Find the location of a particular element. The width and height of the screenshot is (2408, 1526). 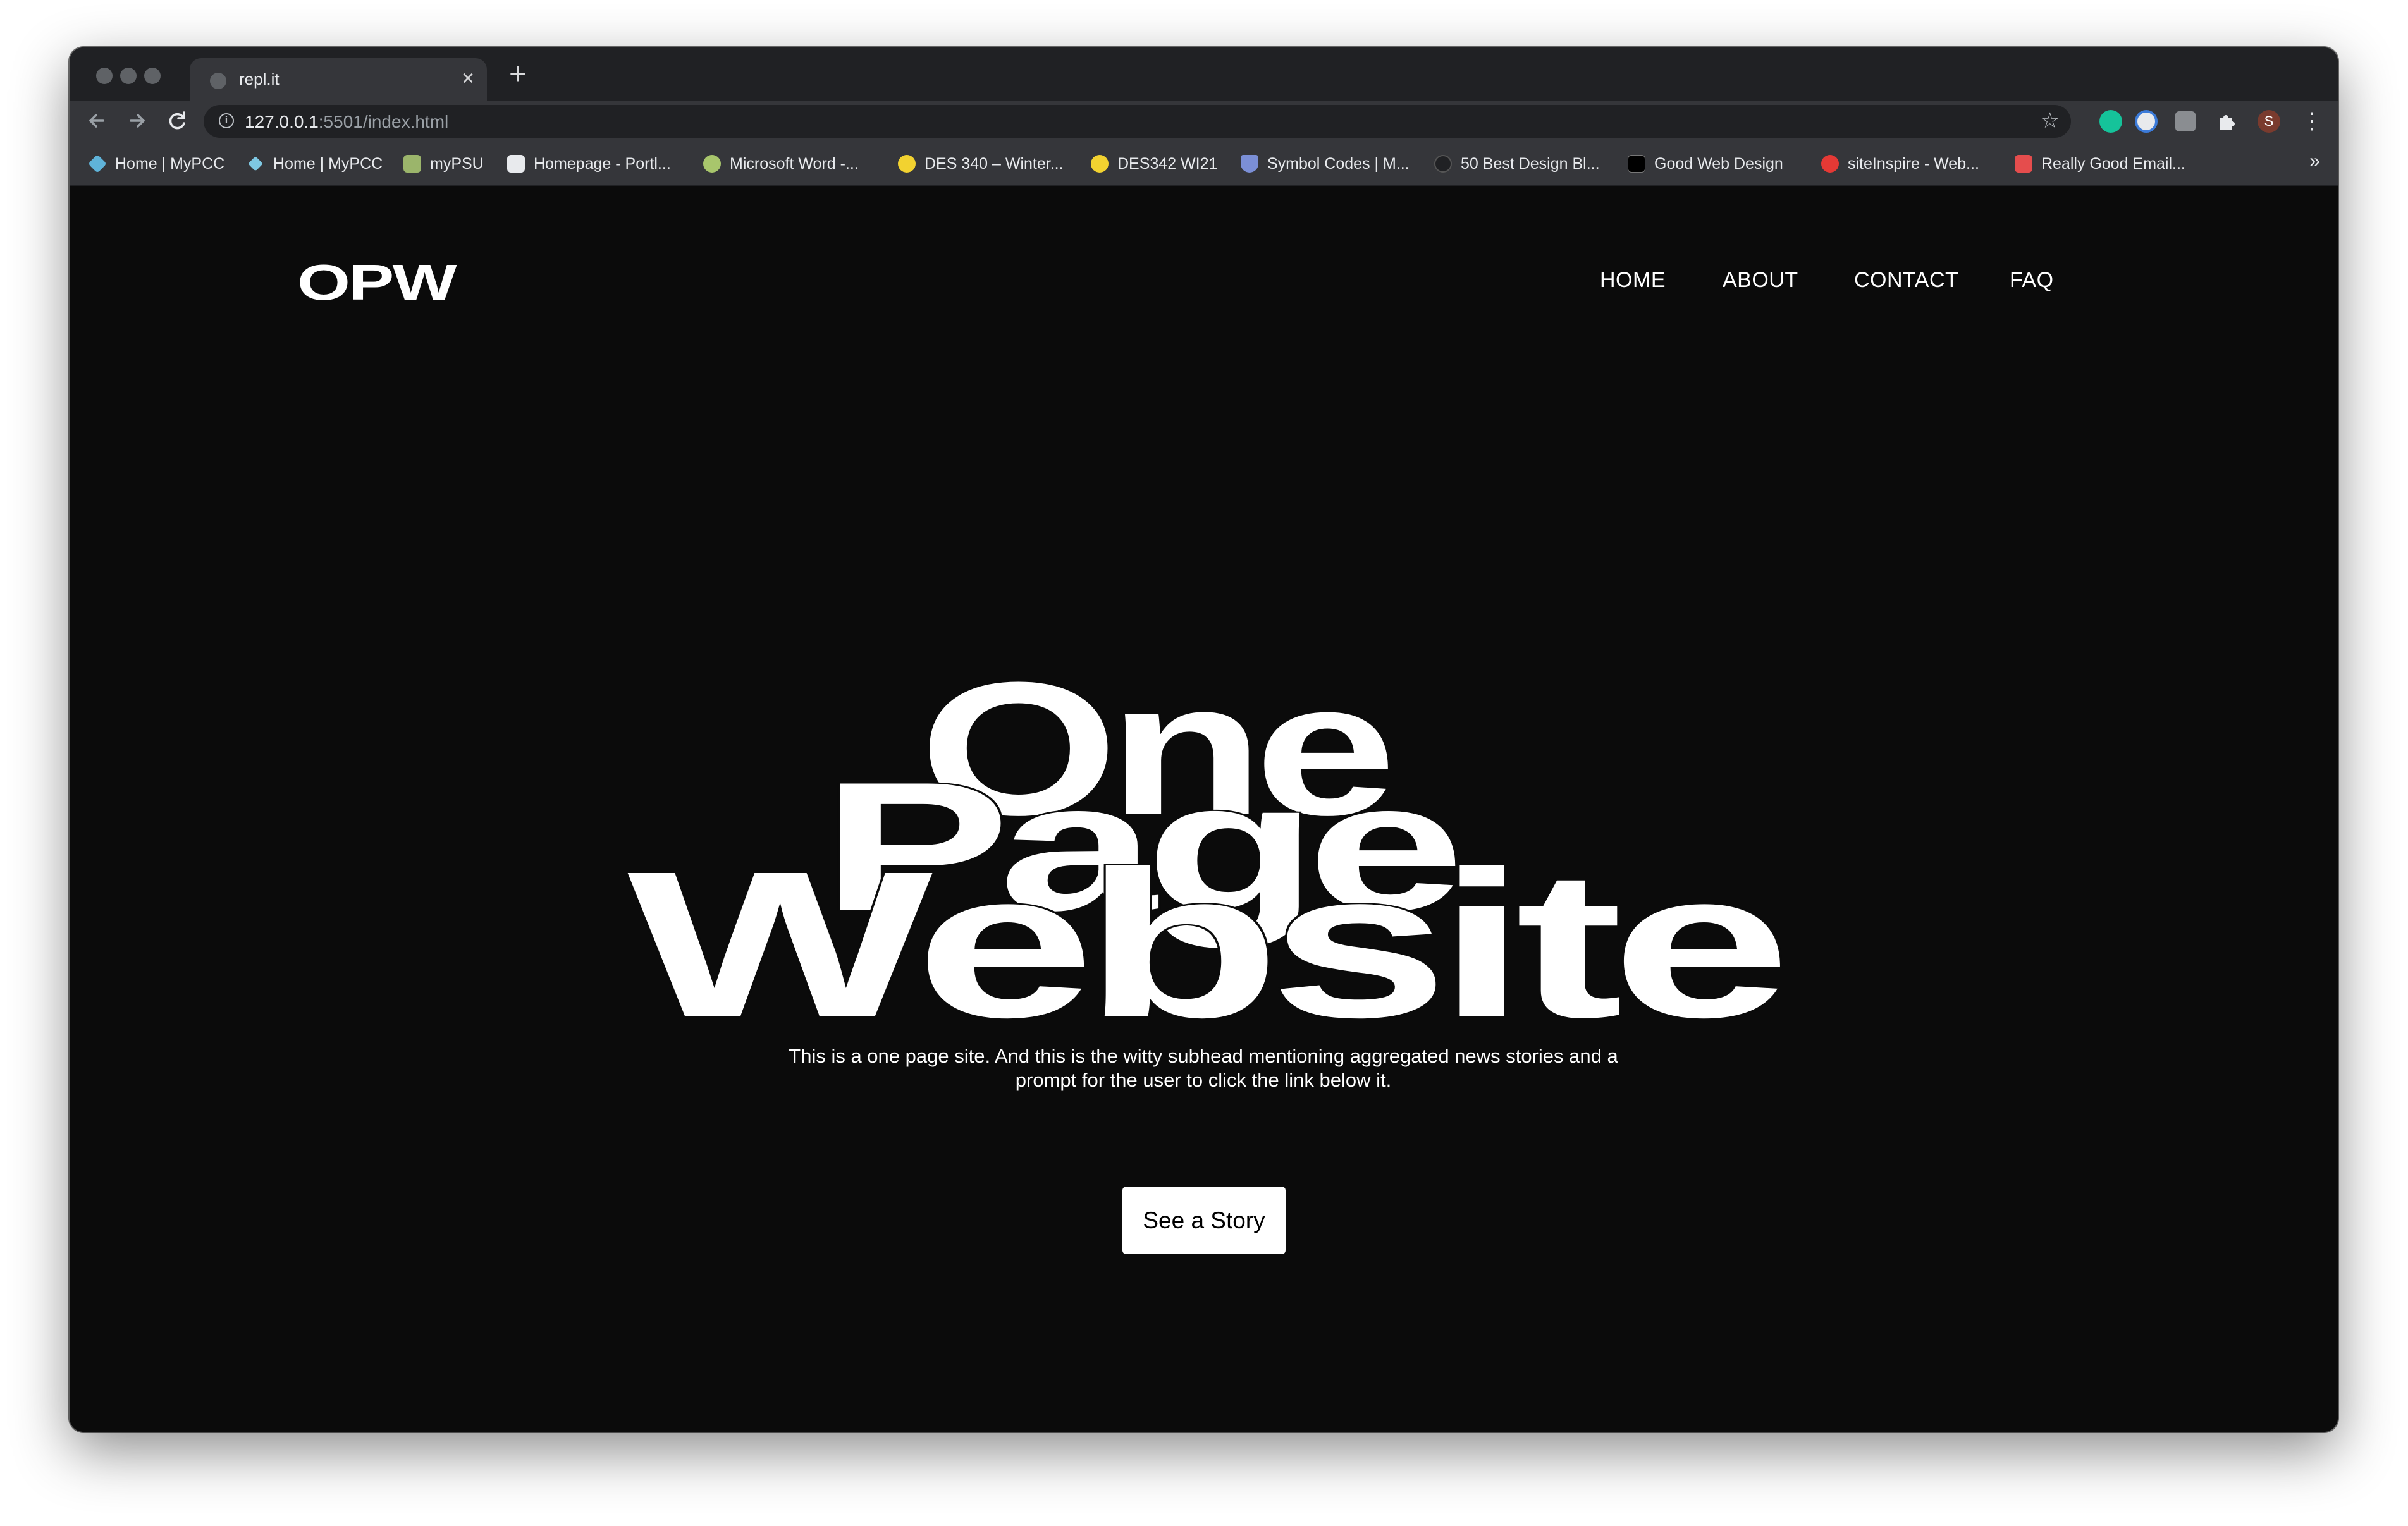

close-window-button is located at coordinates (104, 76).